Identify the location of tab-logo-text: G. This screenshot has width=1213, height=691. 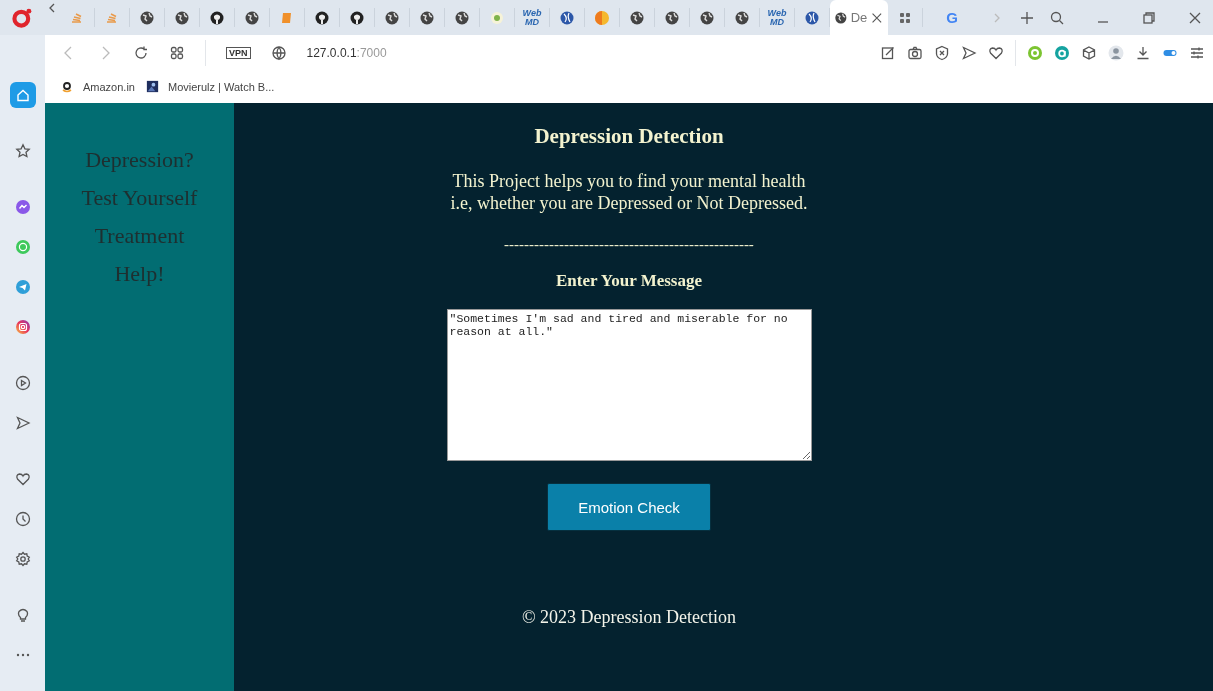
(952, 17).